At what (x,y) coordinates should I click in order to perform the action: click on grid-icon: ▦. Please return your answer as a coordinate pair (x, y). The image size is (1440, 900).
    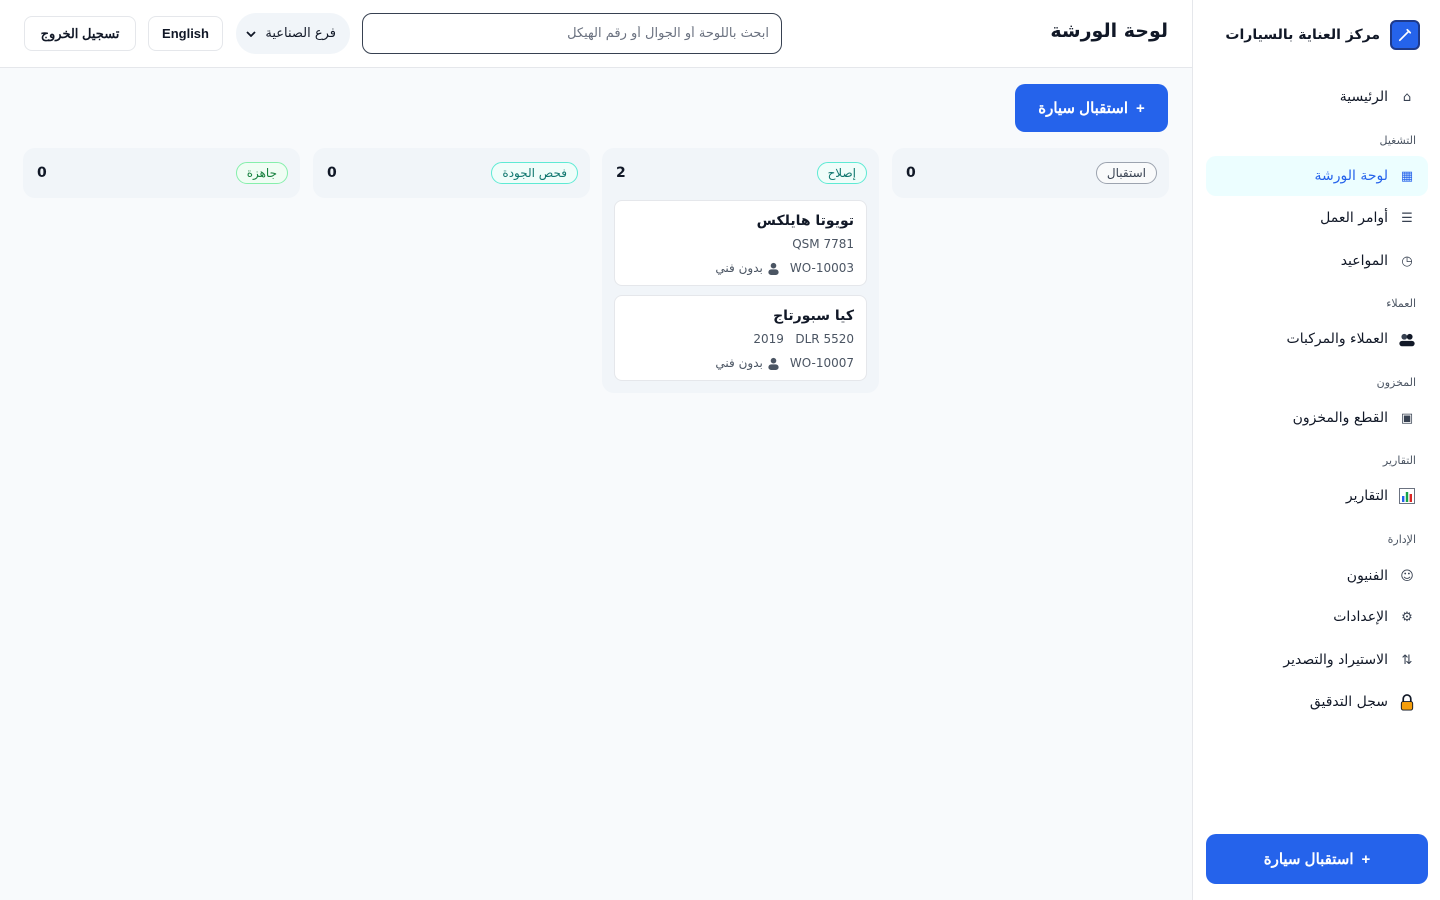
    Looking at the image, I should click on (1407, 176).